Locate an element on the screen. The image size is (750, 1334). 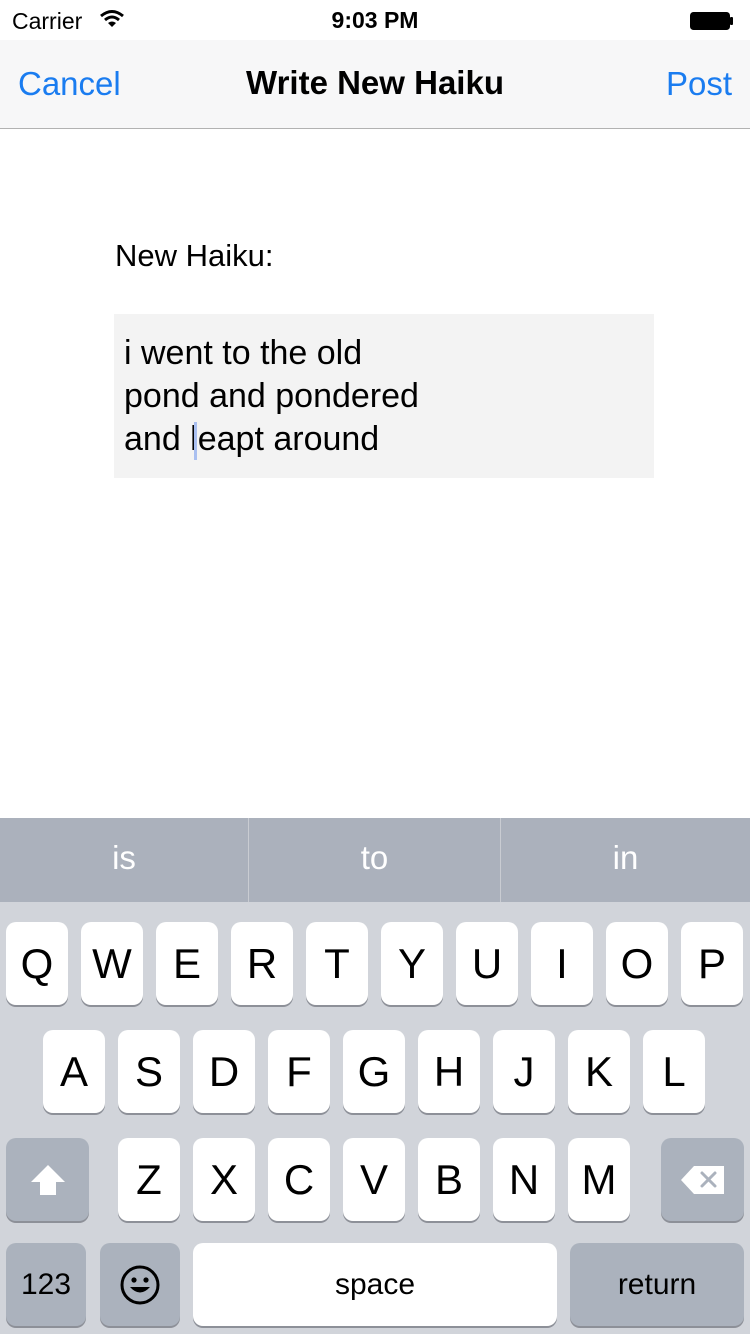
key-s: S is located at coordinates (149, 1071).